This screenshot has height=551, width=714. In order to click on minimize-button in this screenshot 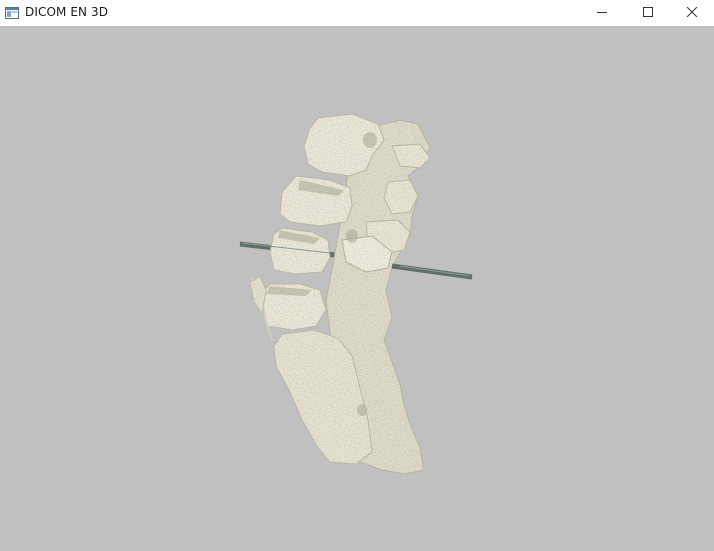, I will do `click(602, 13)`.